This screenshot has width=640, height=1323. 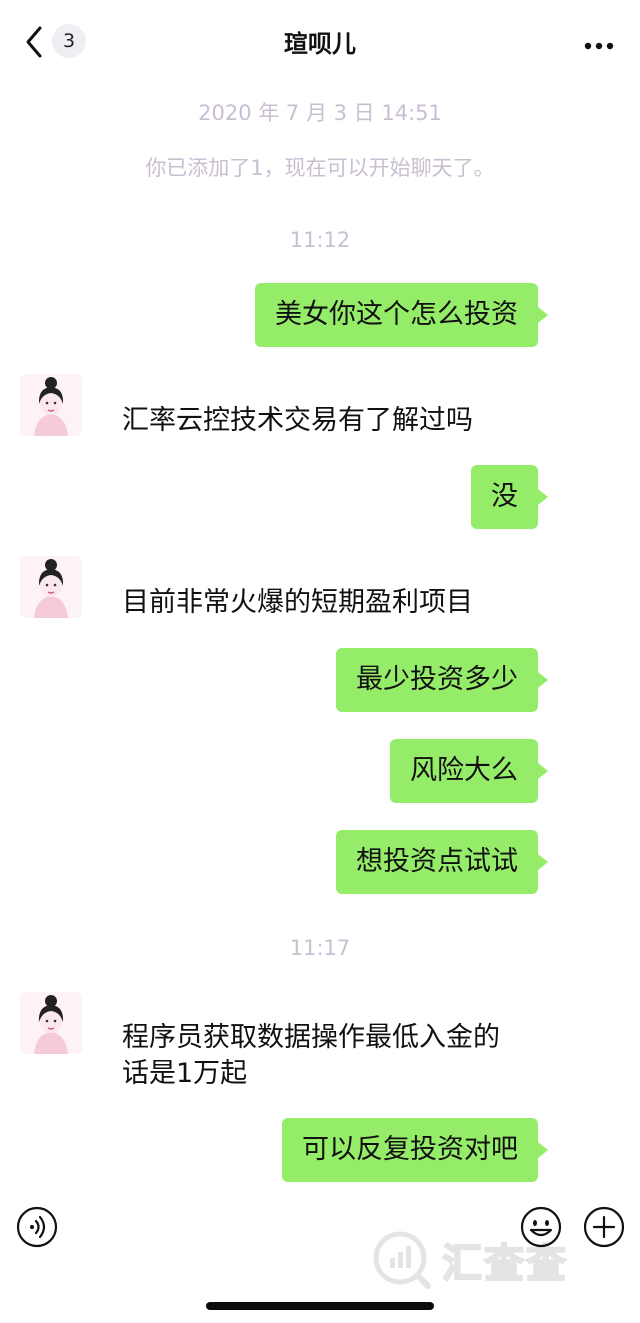 I want to click on more-functions-button, so click(x=604, y=1227).